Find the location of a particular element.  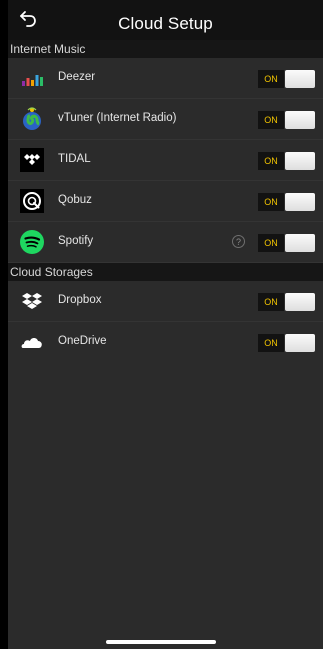

header: Cloud Setup is located at coordinates (165, 20).